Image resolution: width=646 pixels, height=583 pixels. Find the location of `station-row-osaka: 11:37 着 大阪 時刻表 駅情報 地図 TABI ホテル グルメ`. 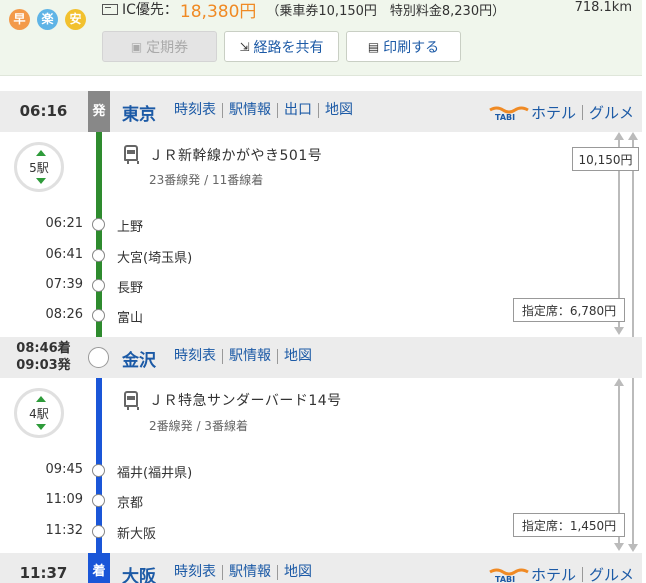

station-row-osaka: 11:37 着 大阪 時刻表 駅情報 地図 TABI ホテル グルメ is located at coordinates (321, 568).